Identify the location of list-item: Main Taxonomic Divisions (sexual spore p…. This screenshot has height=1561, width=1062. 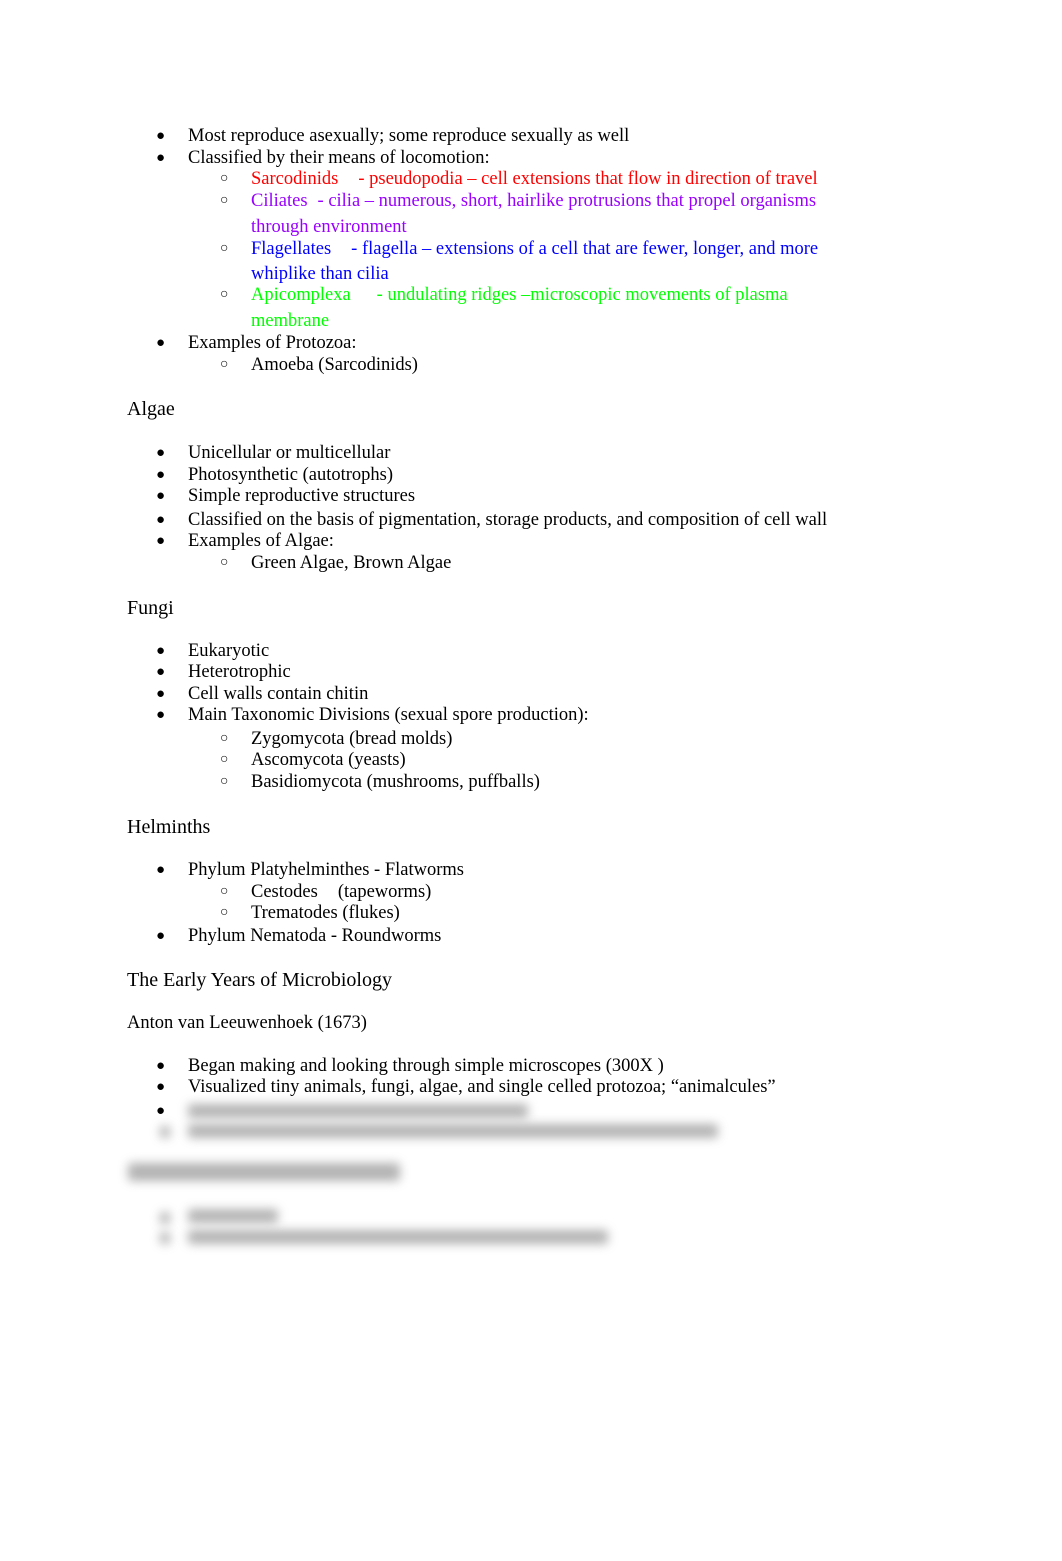
(388, 715).